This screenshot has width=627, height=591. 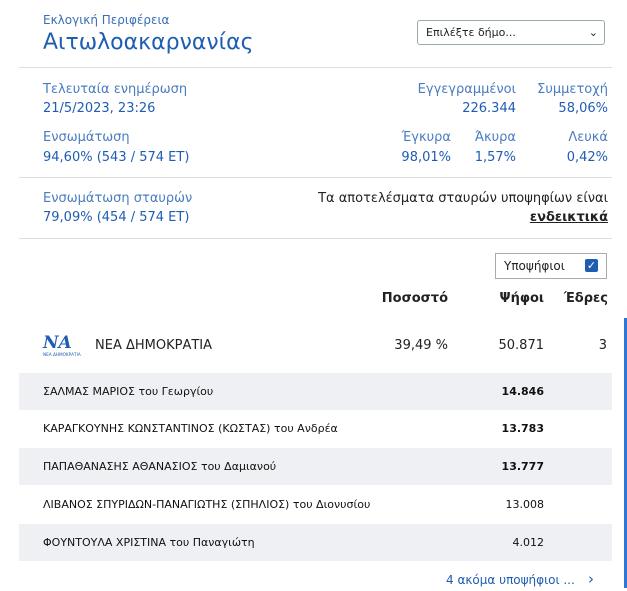 I want to click on party-votes: 50.871, so click(x=521, y=345).